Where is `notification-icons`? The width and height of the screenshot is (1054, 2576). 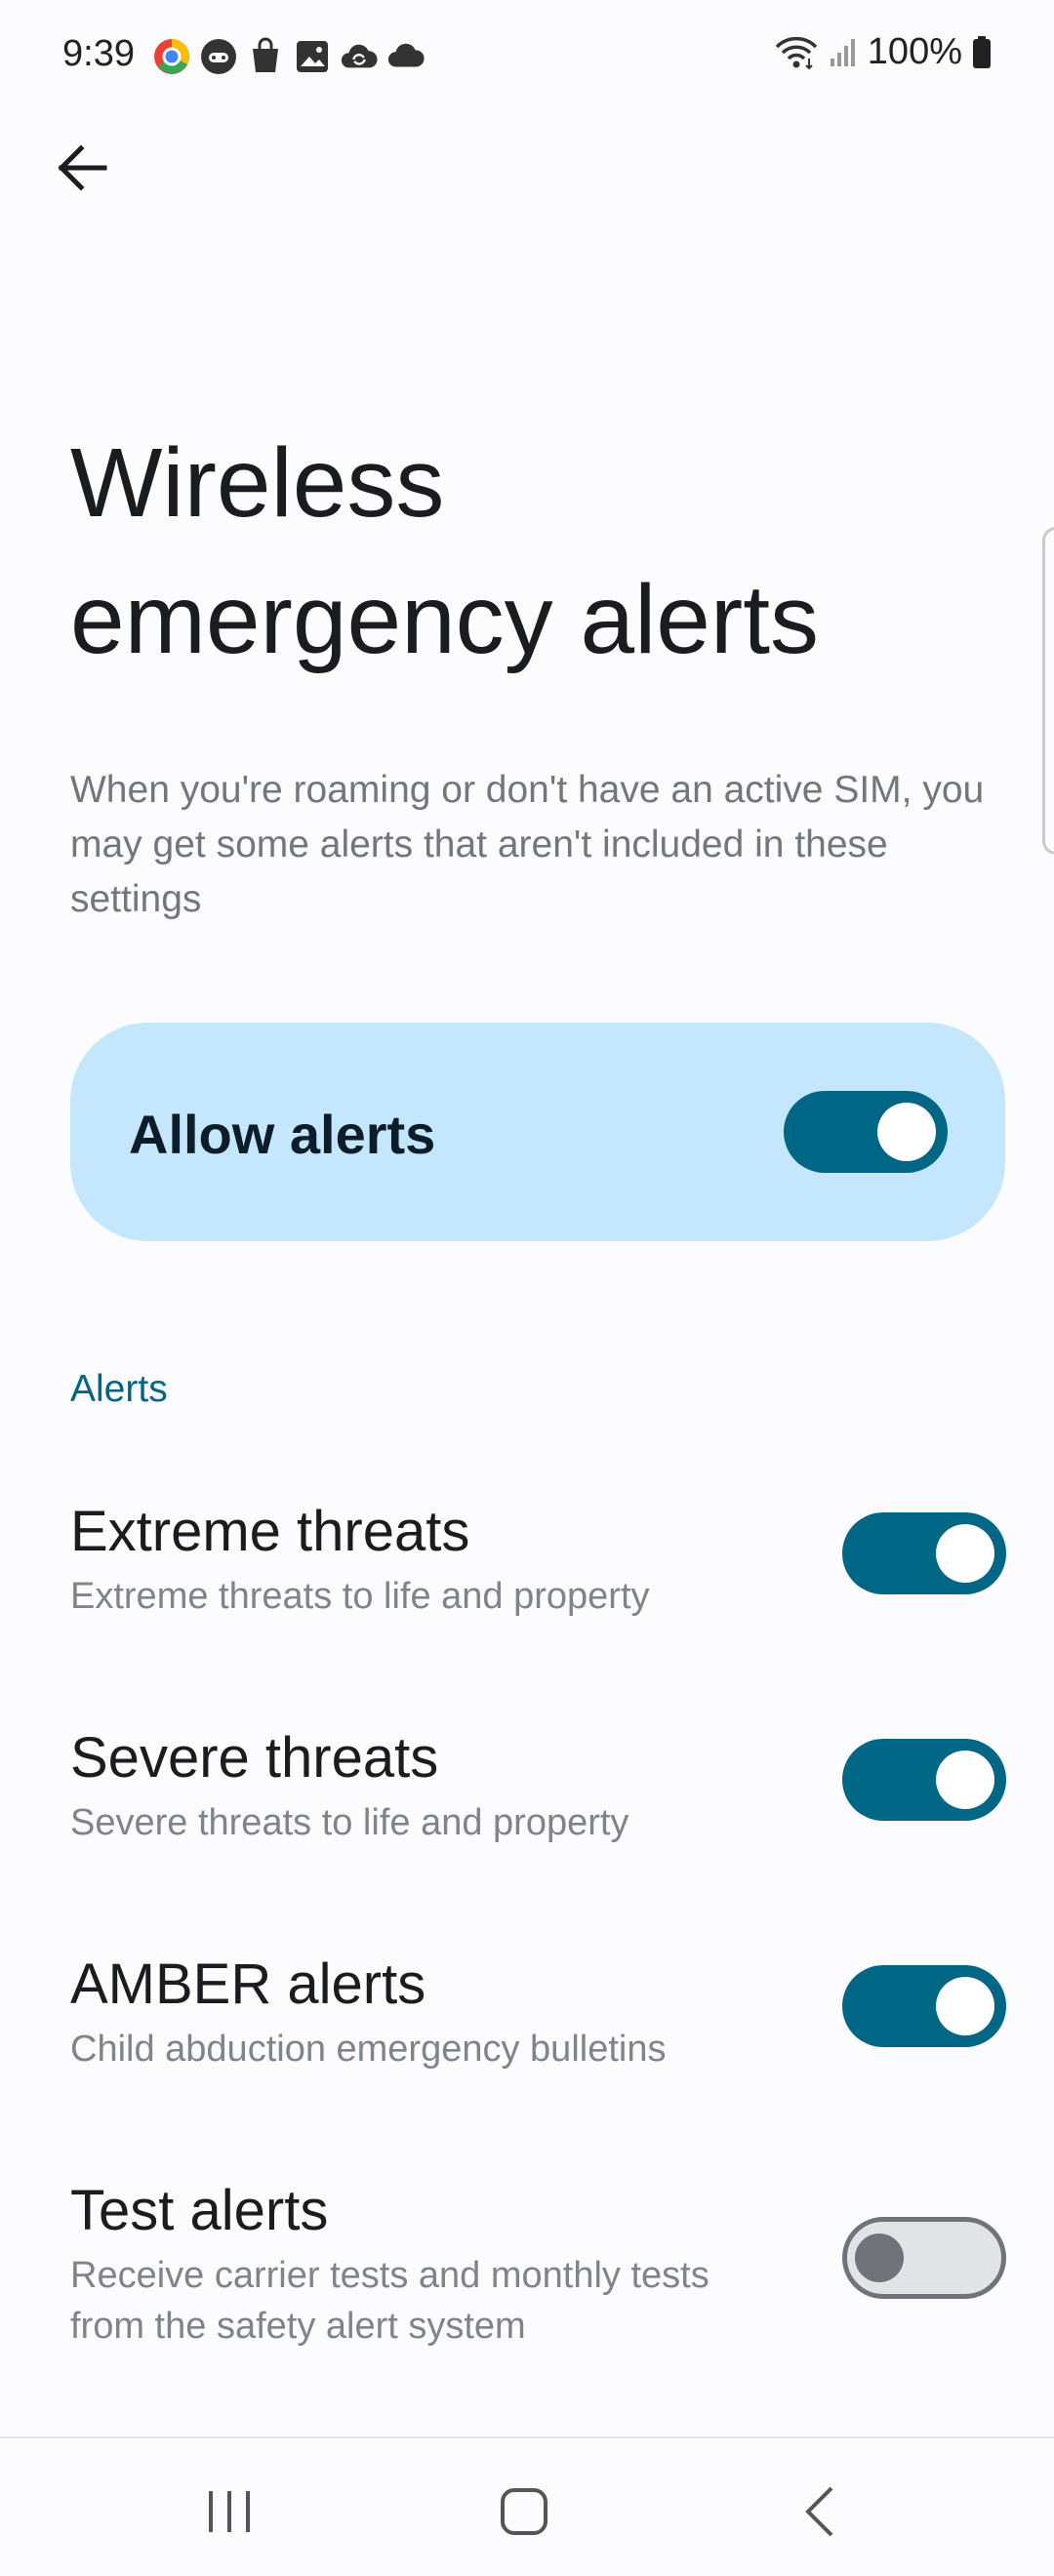 notification-icons is located at coordinates (289, 56).